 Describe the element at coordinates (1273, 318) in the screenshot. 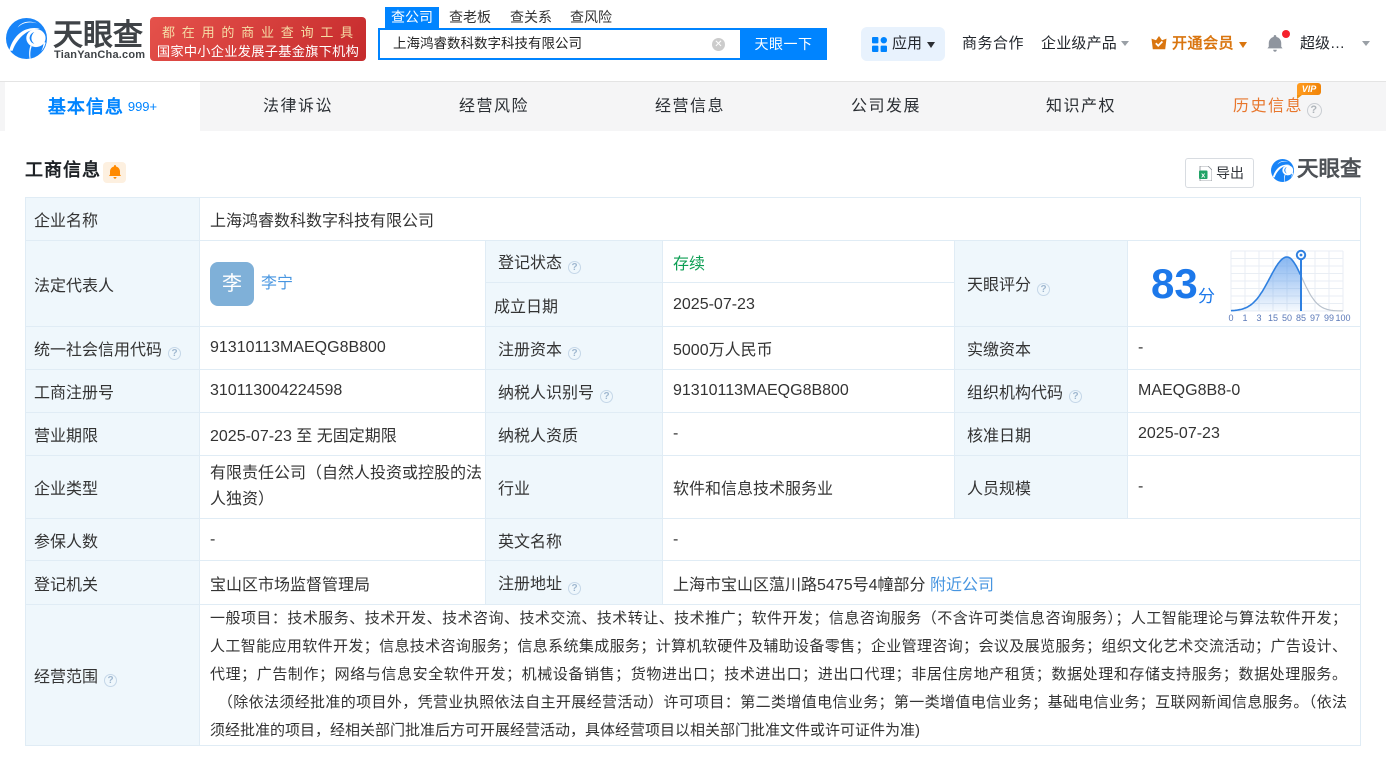

I see `svg-text: 15` at that location.